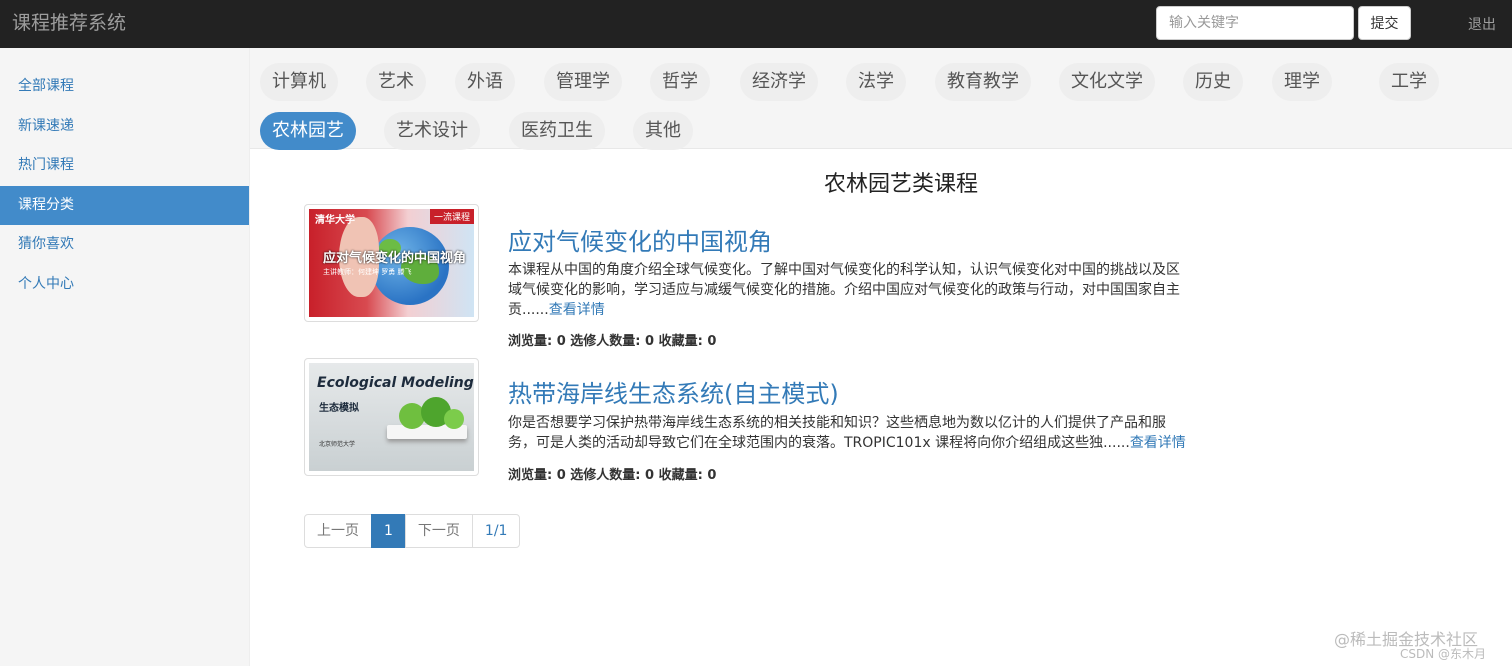  Describe the element at coordinates (124, 285) in the screenshot. I see `sidebar-item-personal-center: 个人中心` at that location.